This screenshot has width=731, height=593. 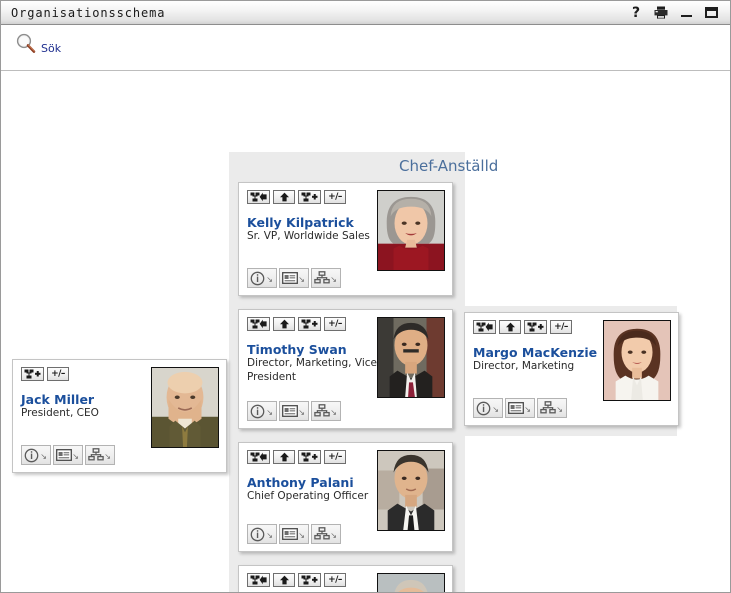 I want to click on print-button, so click(x=661, y=13).